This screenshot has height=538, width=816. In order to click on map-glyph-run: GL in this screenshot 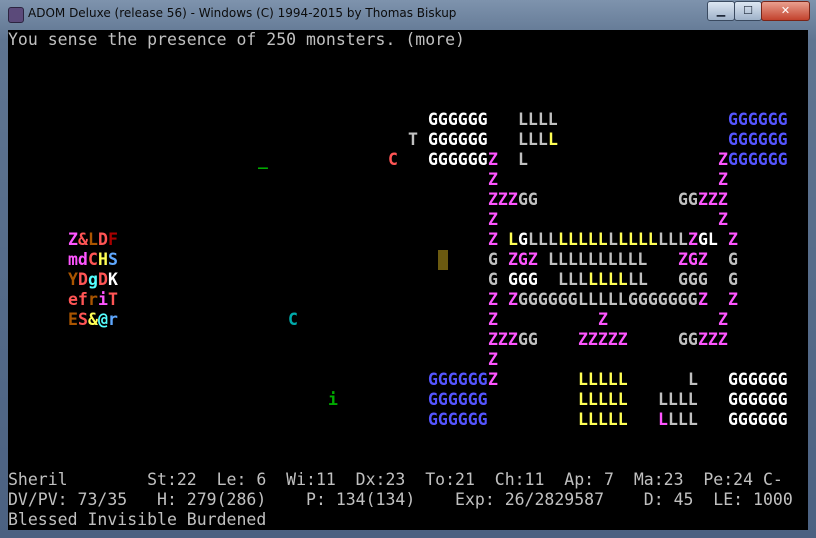, I will do `click(708, 239)`.